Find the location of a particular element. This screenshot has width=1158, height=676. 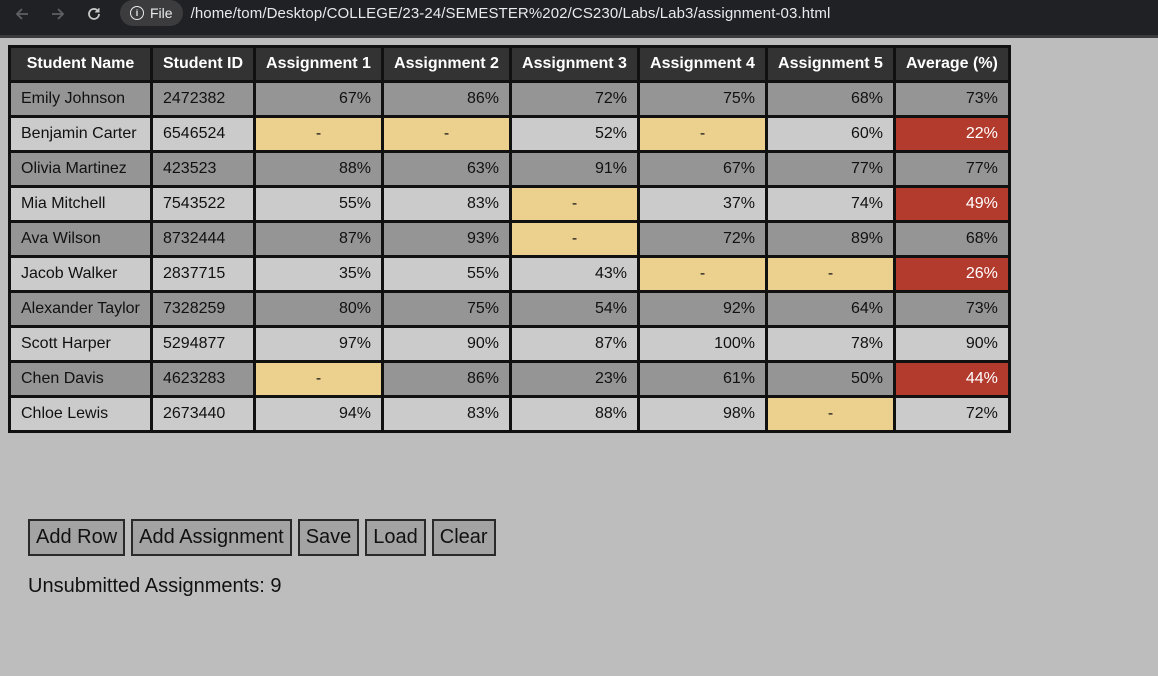

column-header: Student Name is located at coordinates (80, 64).